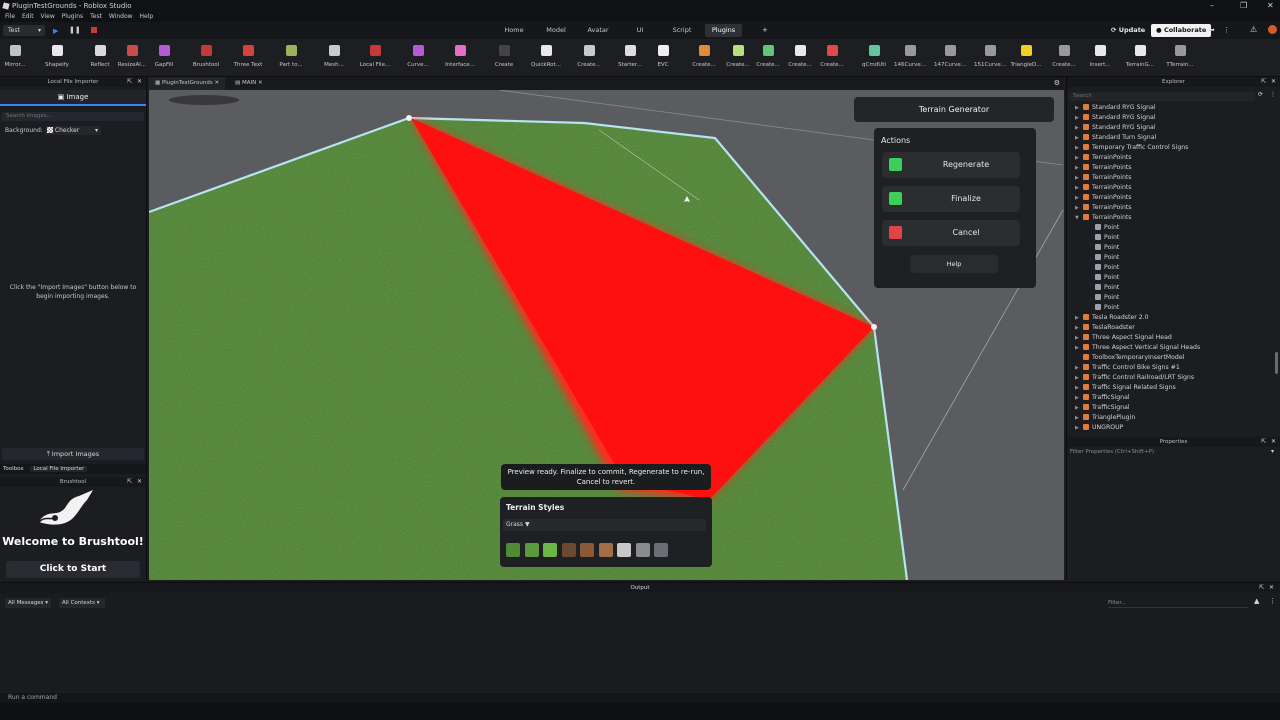 This screenshot has width=1280, height=720. Describe the element at coordinates (1127, 148) in the screenshot. I see `tree-item-model: ▶ Temporary Traffic Control Signs` at that location.